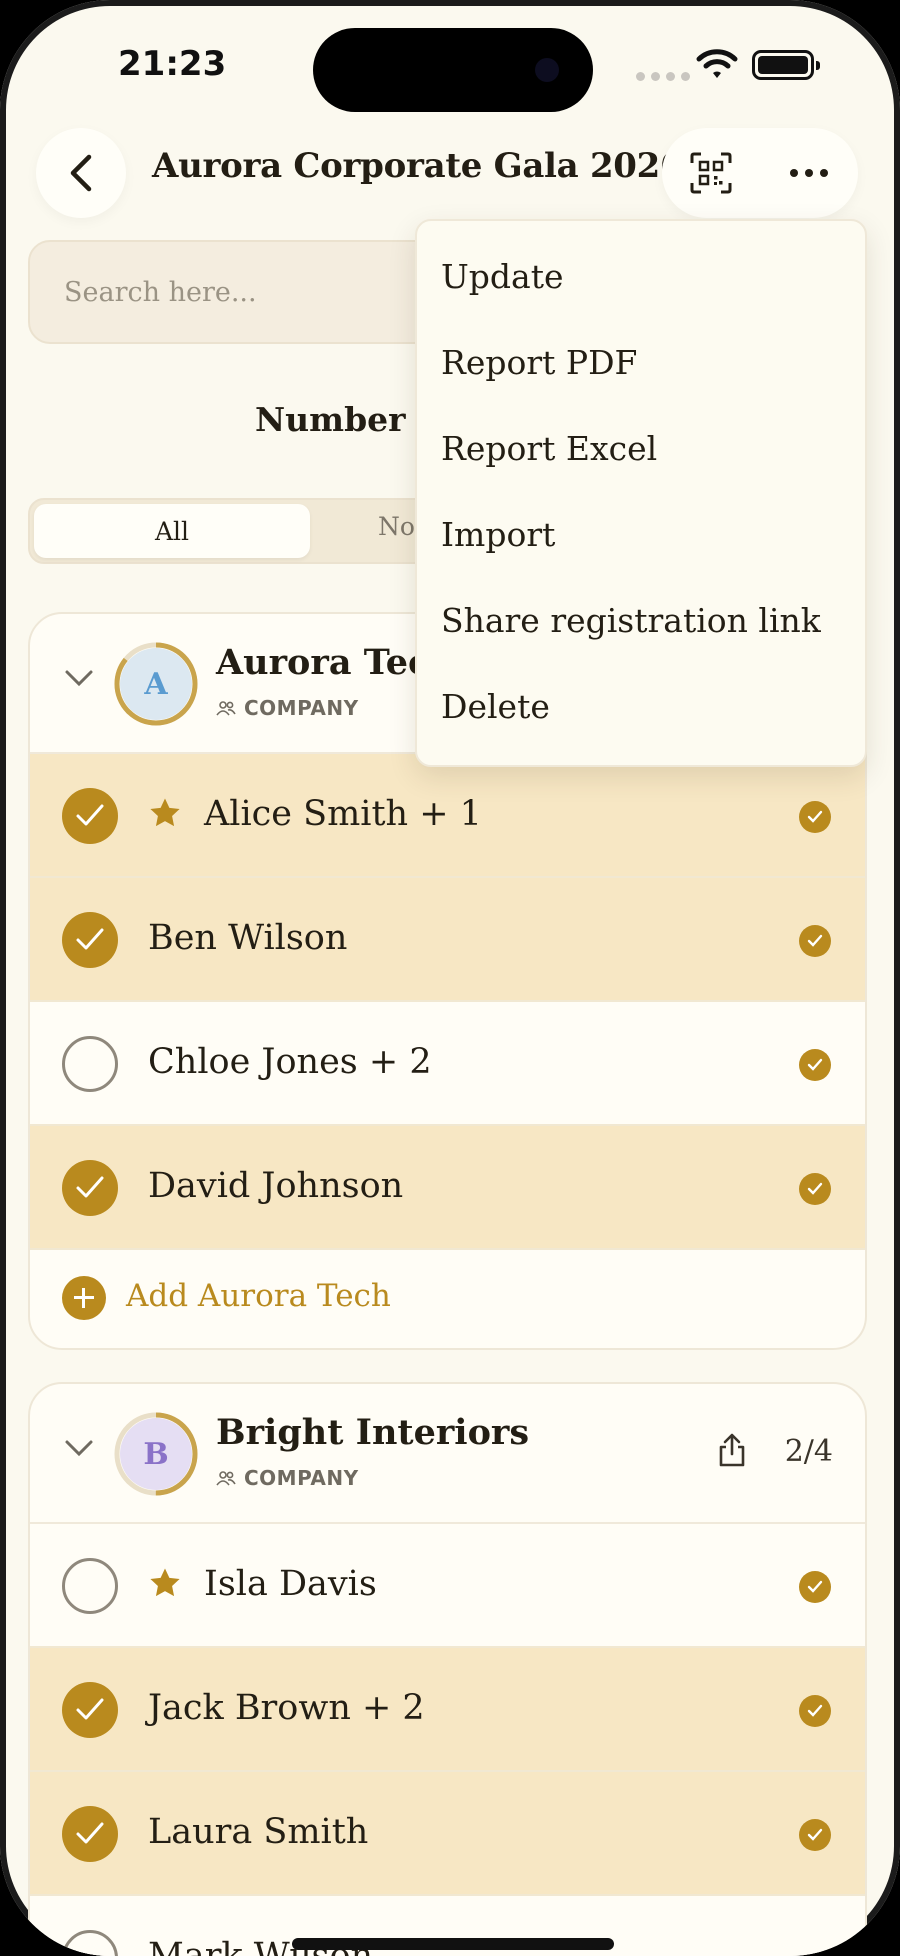  What do you see at coordinates (286, 1708) in the screenshot?
I see `guest-name: Jack Brown + 2` at bounding box center [286, 1708].